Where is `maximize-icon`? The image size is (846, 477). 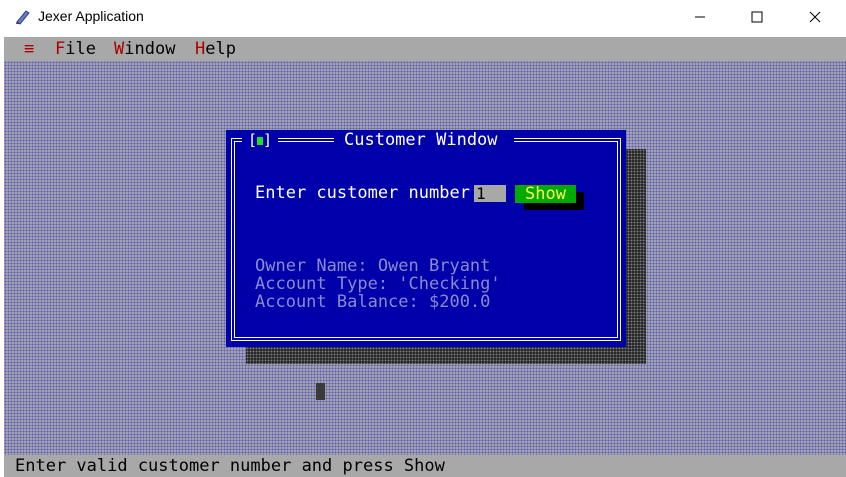
maximize-icon is located at coordinates (757, 17).